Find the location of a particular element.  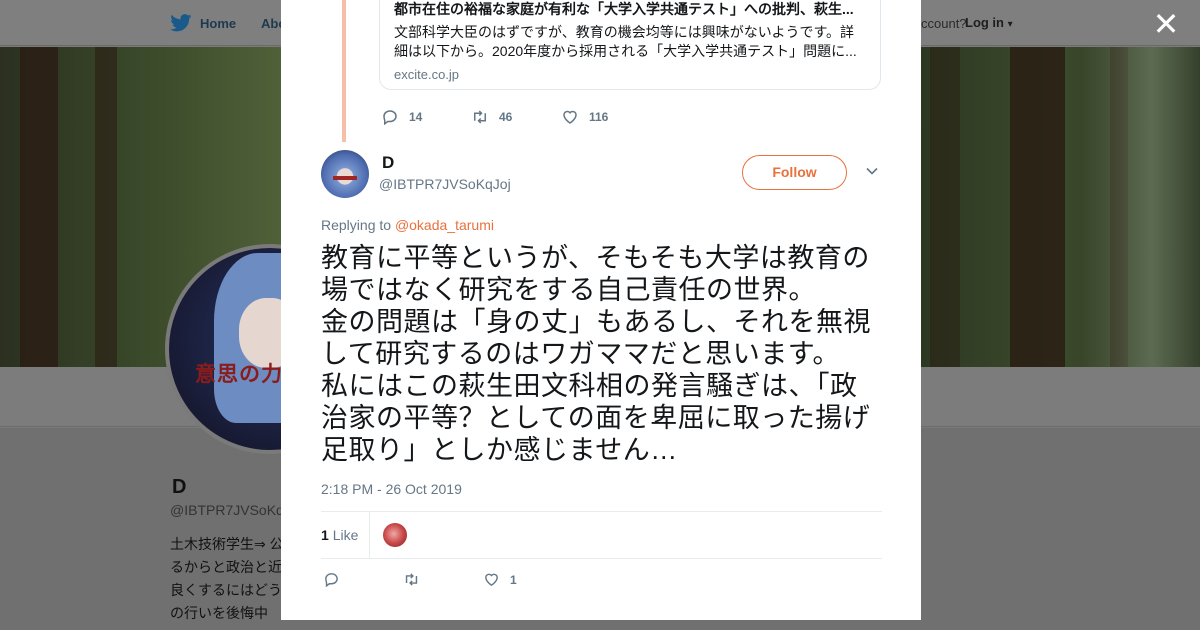

link-card-domain: excite.co.jp is located at coordinates (427, 74).